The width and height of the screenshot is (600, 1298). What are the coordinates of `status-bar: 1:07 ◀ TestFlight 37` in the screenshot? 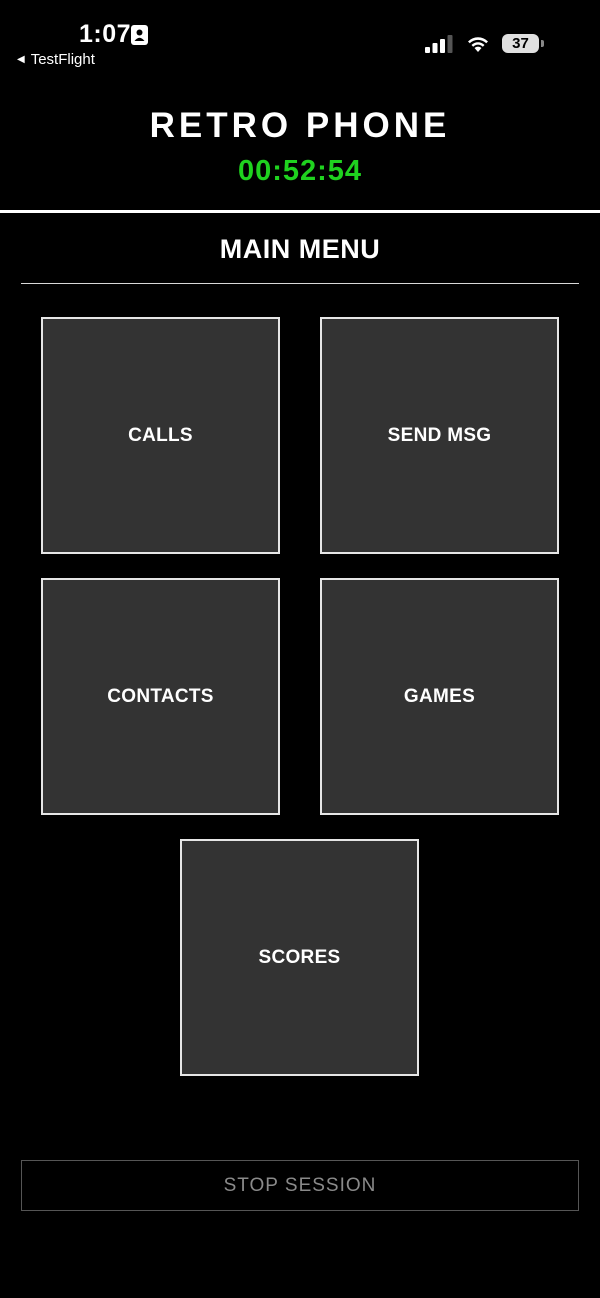 It's located at (300, 40).